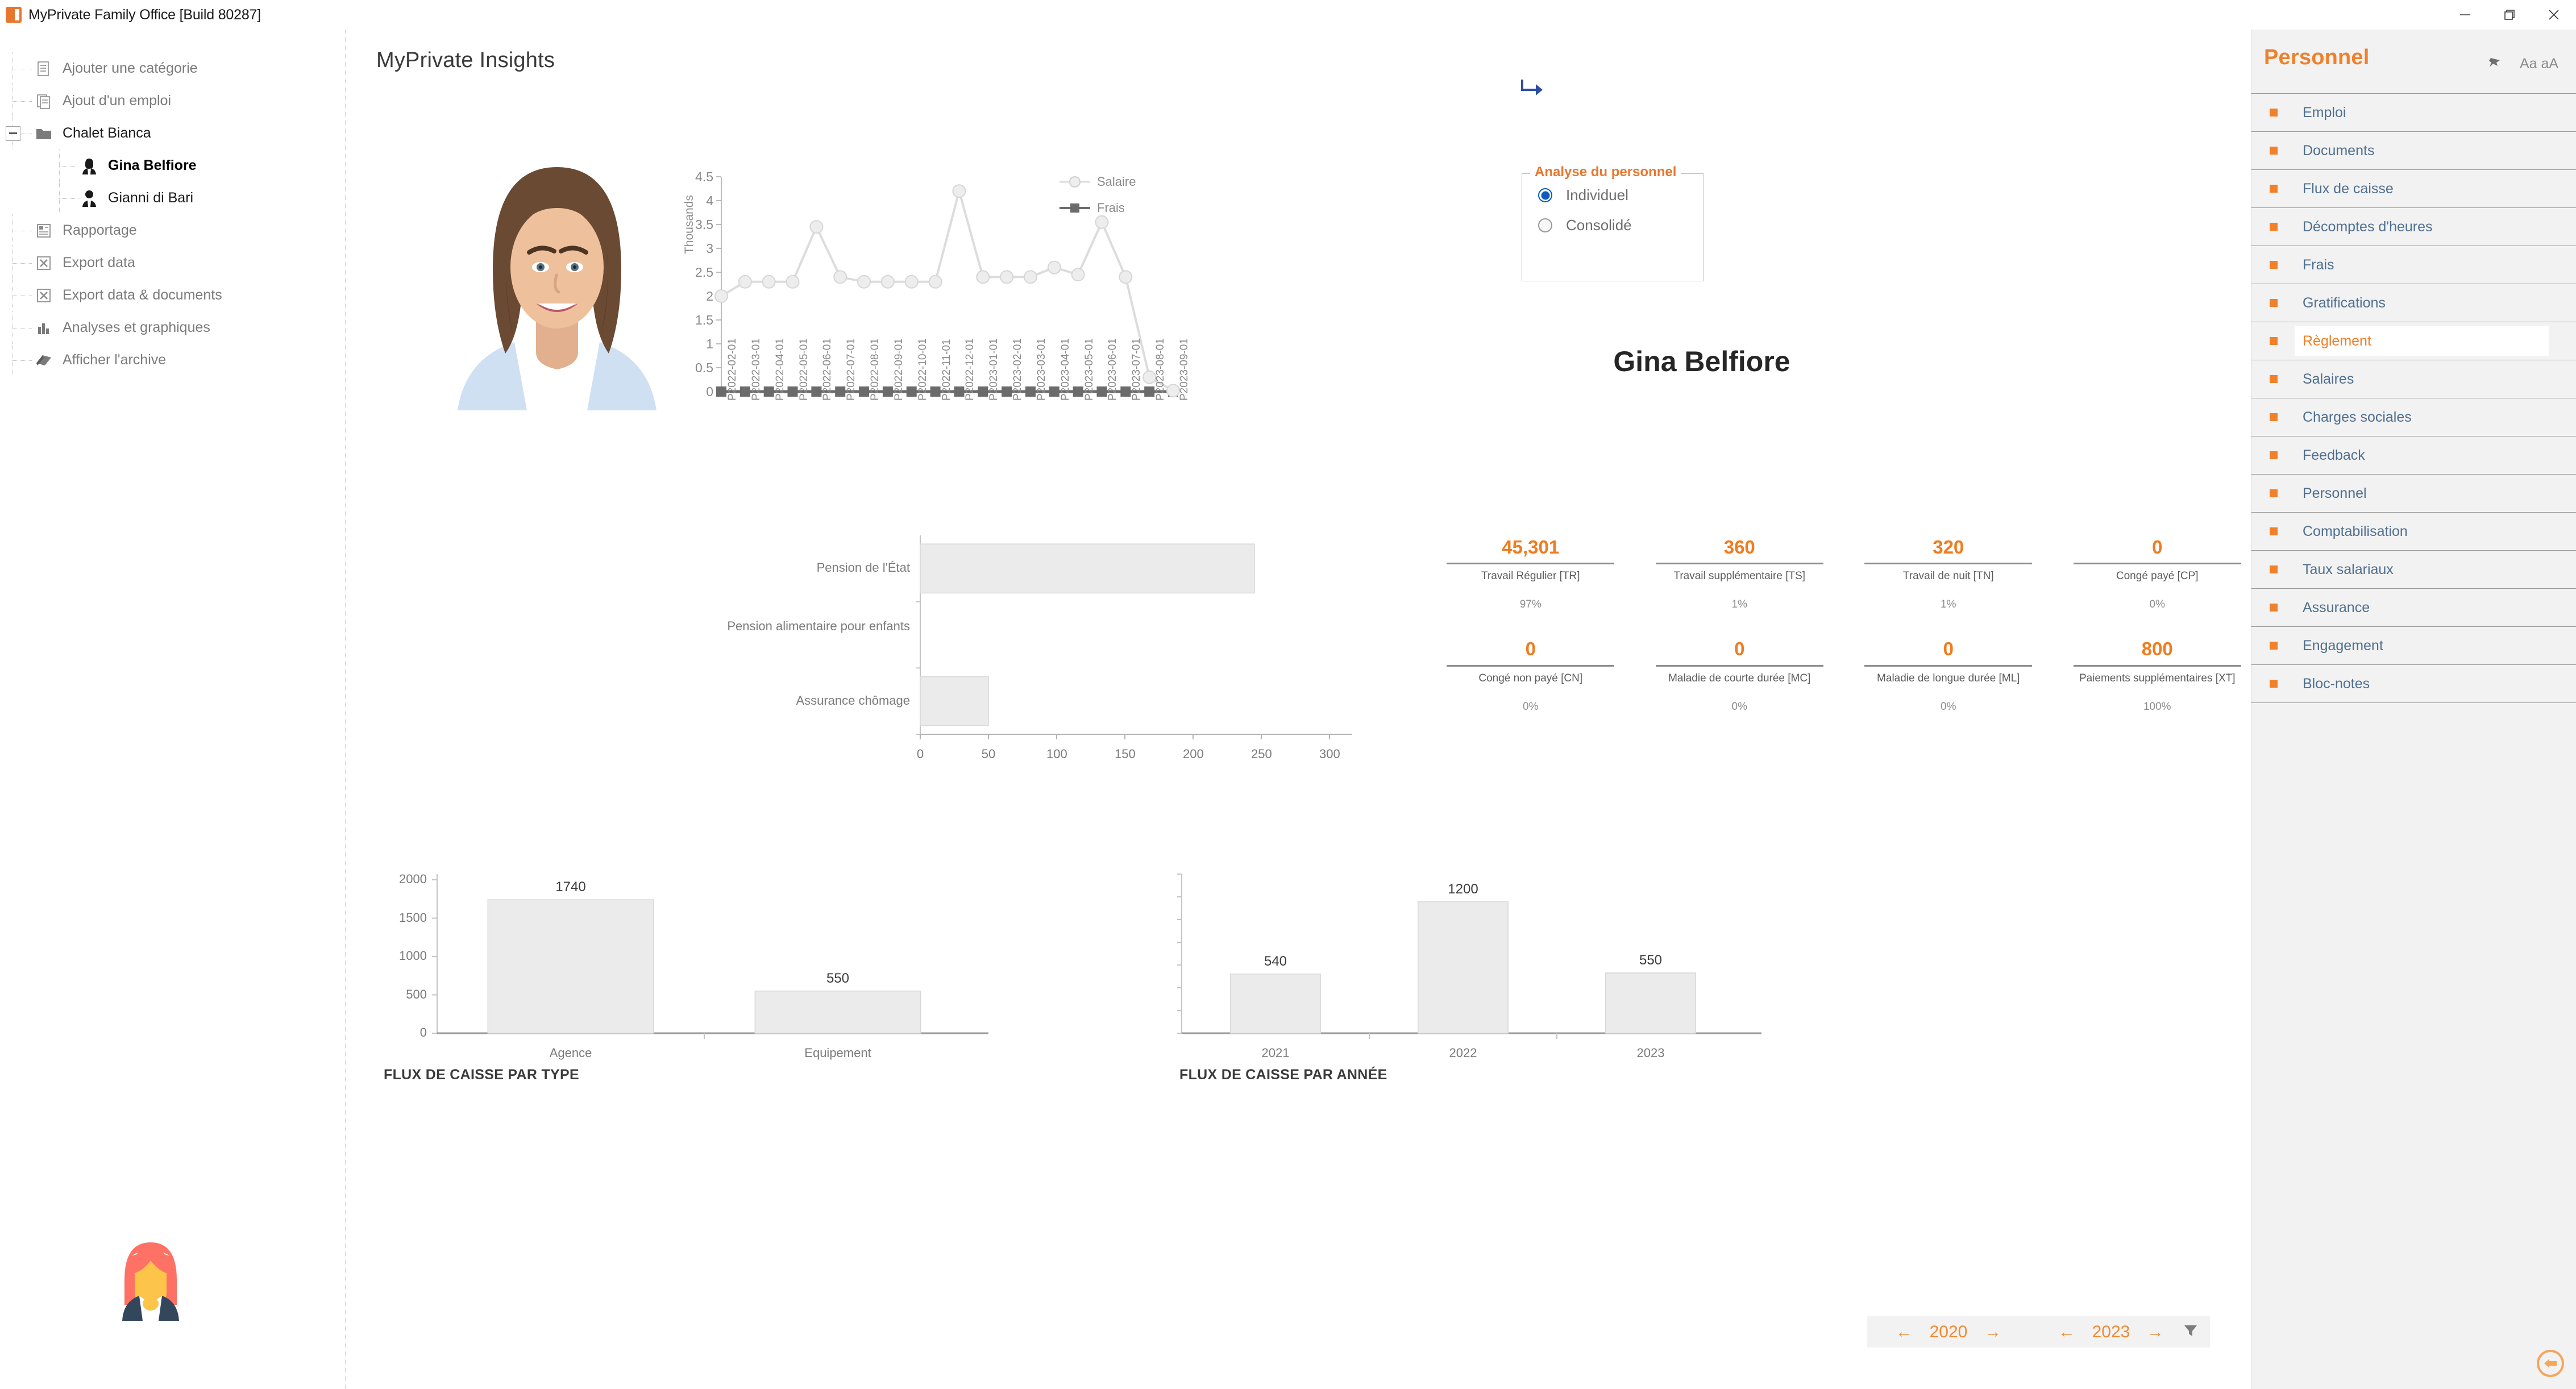 This screenshot has width=2576, height=1389. What do you see at coordinates (173, 133) in the screenshot?
I see `sidebar-item-chalet-bianca: Chalet Bianca` at bounding box center [173, 133].